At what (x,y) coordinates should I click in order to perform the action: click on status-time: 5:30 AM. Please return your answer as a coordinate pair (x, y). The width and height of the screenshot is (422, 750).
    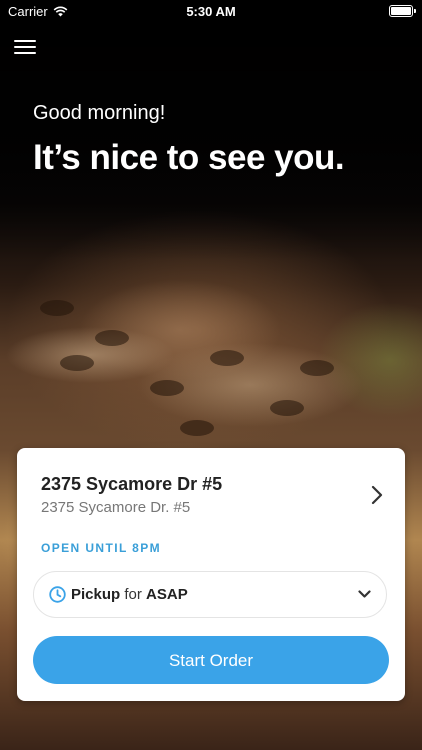
    Looking at the image, I should click on (211, 11).